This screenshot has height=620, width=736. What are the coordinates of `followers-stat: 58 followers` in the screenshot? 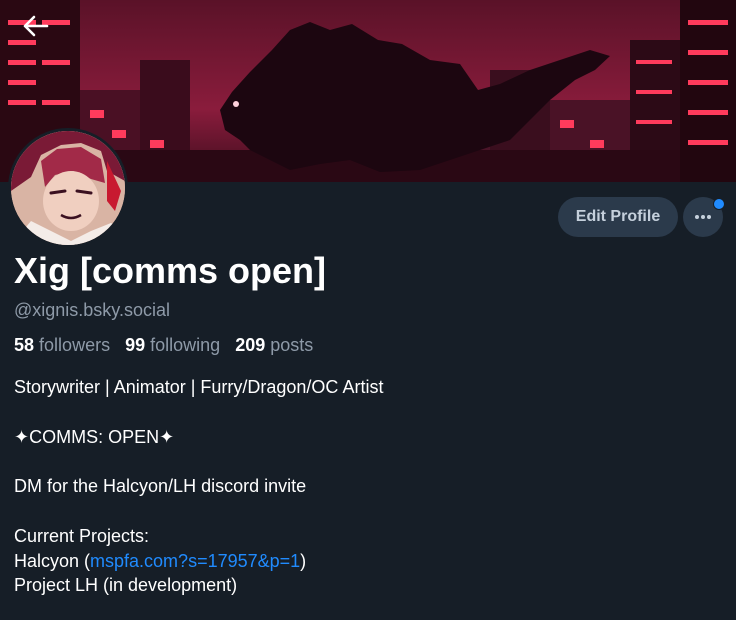 It's located at (62, 345).